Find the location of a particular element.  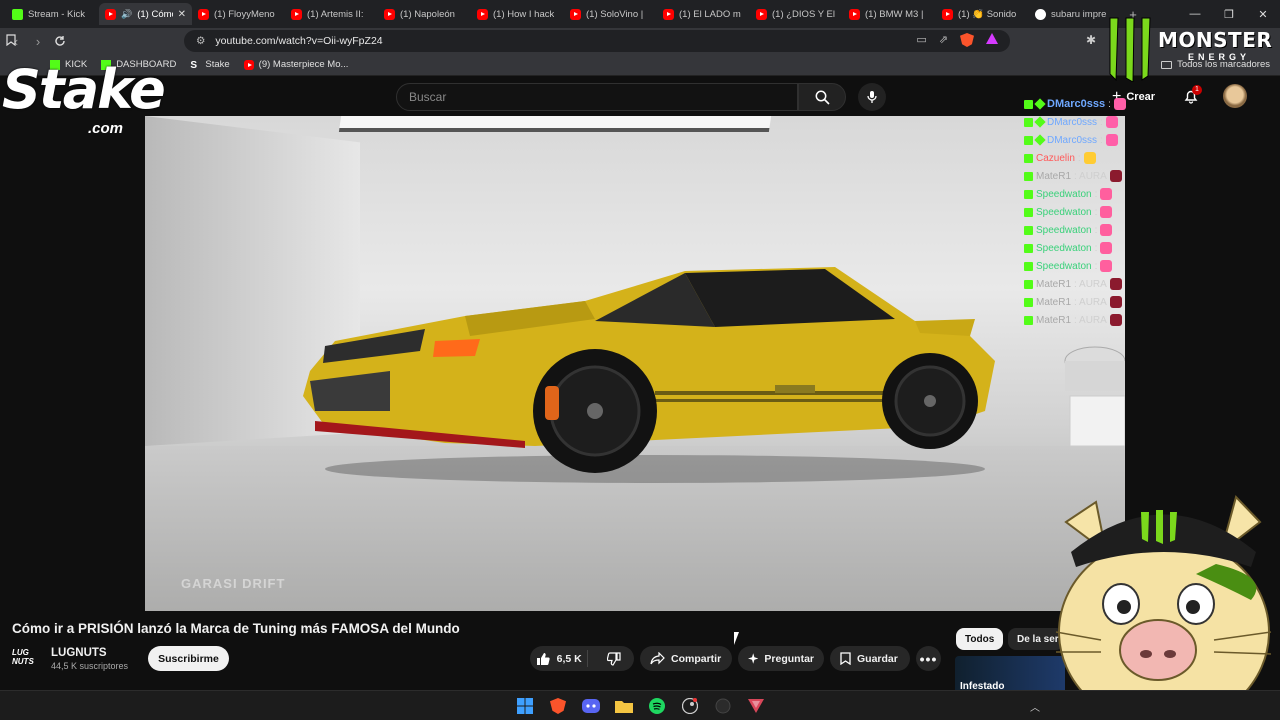

channel-logo: LUG NUTS is located at coordinates (27, 658).